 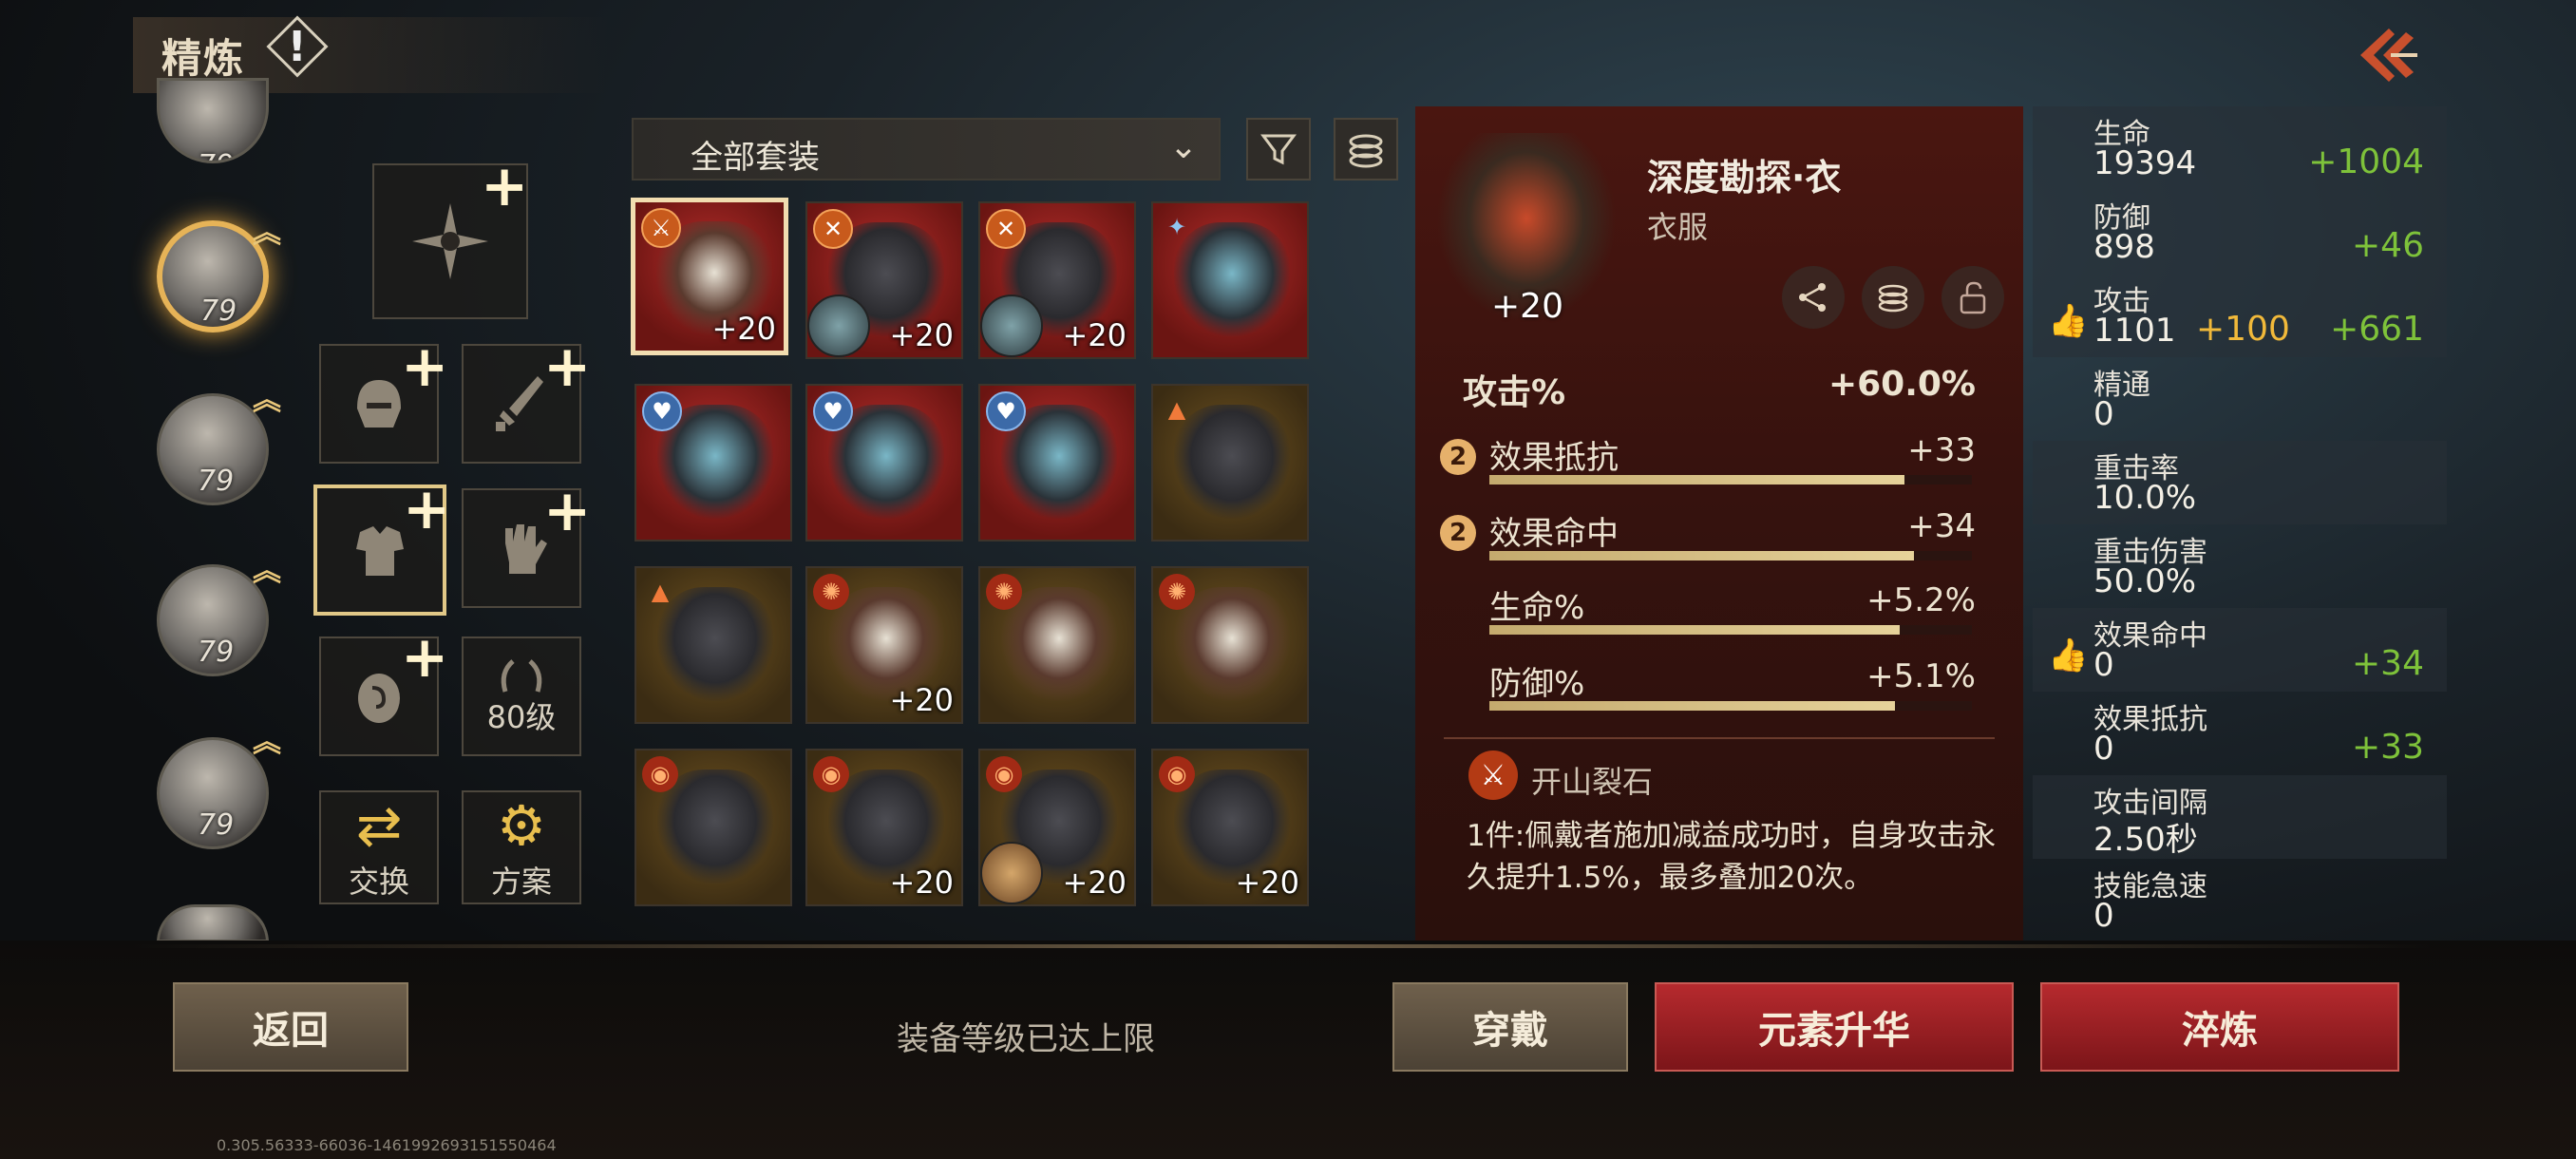 I want to click on swap-icon: ⇄, so click(x=379, y=825).